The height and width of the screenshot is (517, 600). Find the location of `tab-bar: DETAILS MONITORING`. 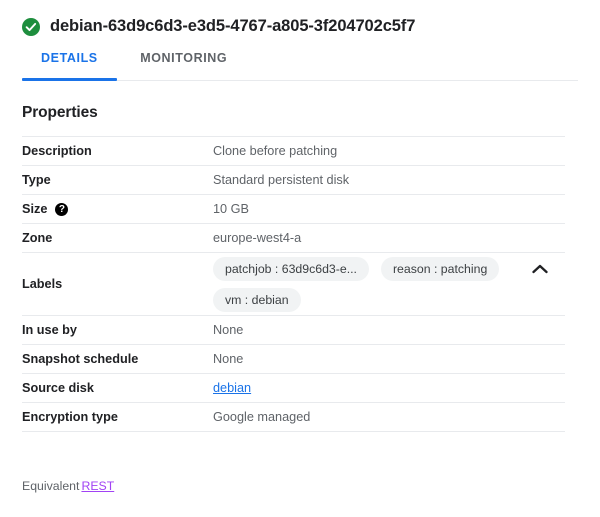

tab-bar: DETAILS MONITORING is located at coordinates (300, 63).